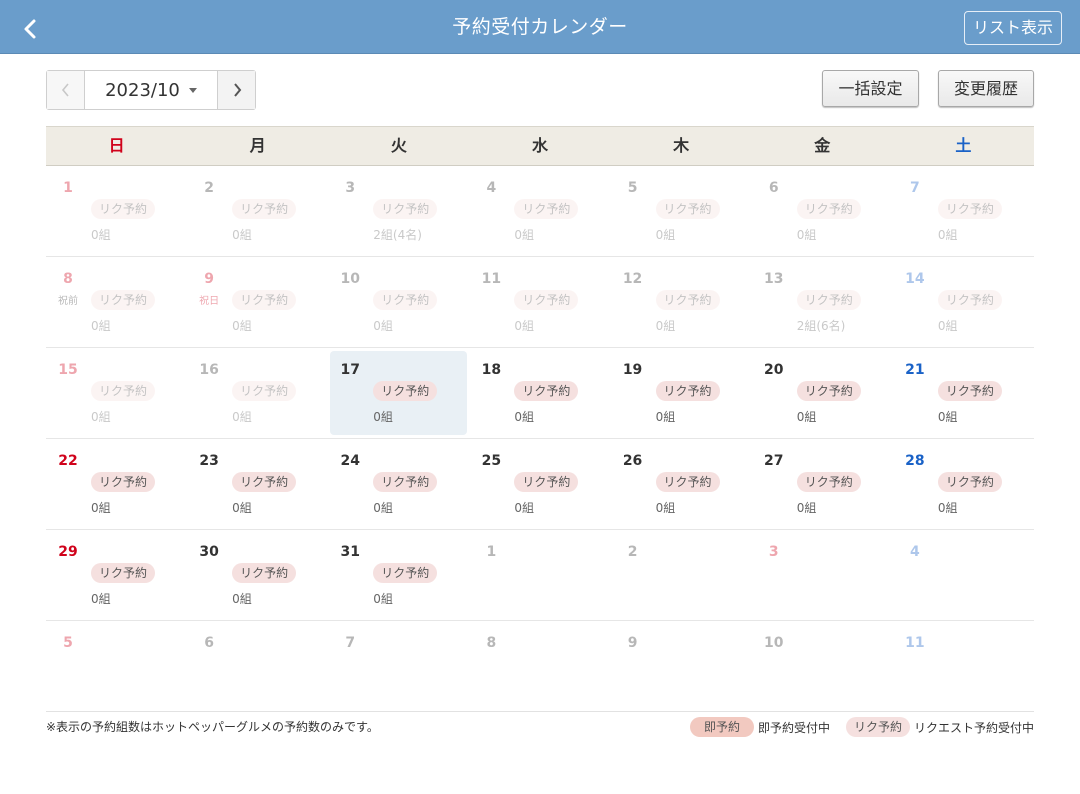  I want to click on day-cell: 14 リク予約 0組, so click(963, 302).